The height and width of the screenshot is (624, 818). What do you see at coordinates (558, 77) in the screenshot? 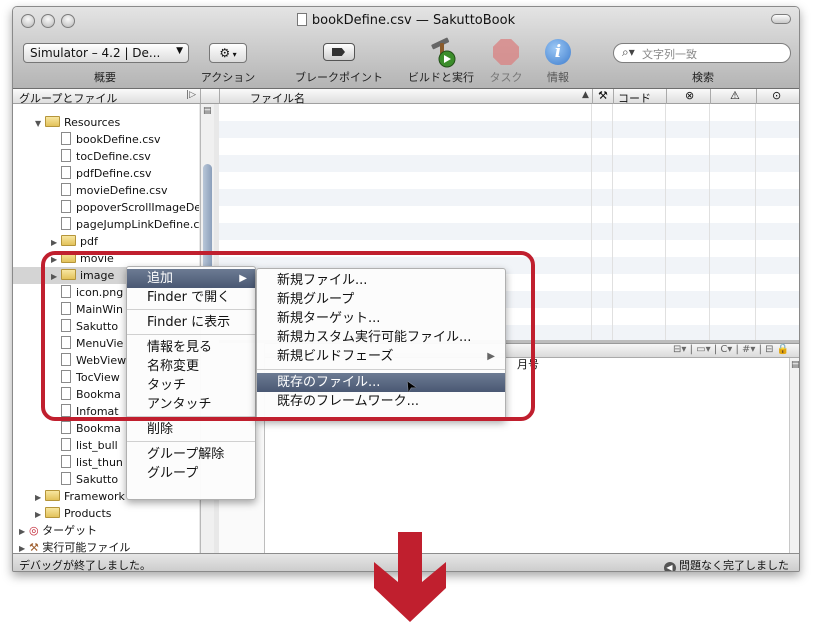
I see `info-label: 情報` at bounding box center [558, 77].